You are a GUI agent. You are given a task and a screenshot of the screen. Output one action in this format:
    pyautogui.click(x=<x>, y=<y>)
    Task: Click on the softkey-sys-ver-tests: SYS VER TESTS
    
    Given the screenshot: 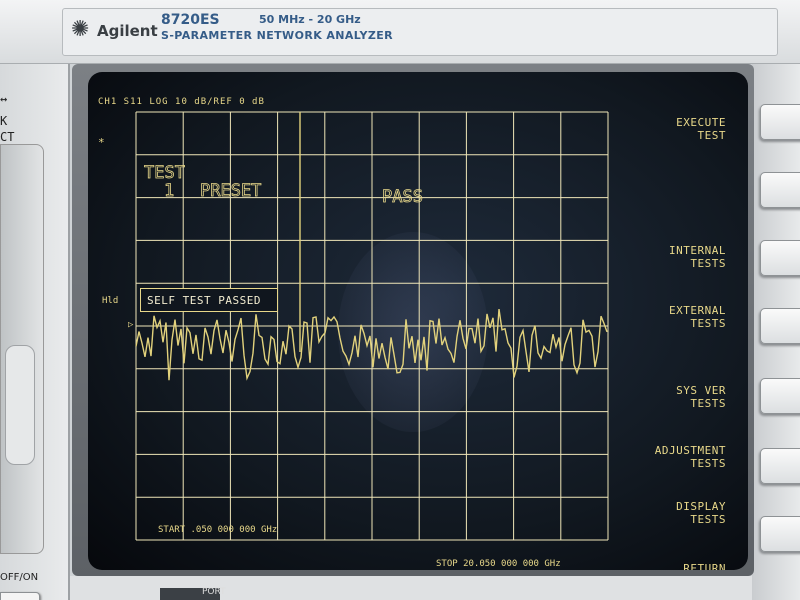 What is the action you would take?
    pyautogui.click(x=701, y=397)
    